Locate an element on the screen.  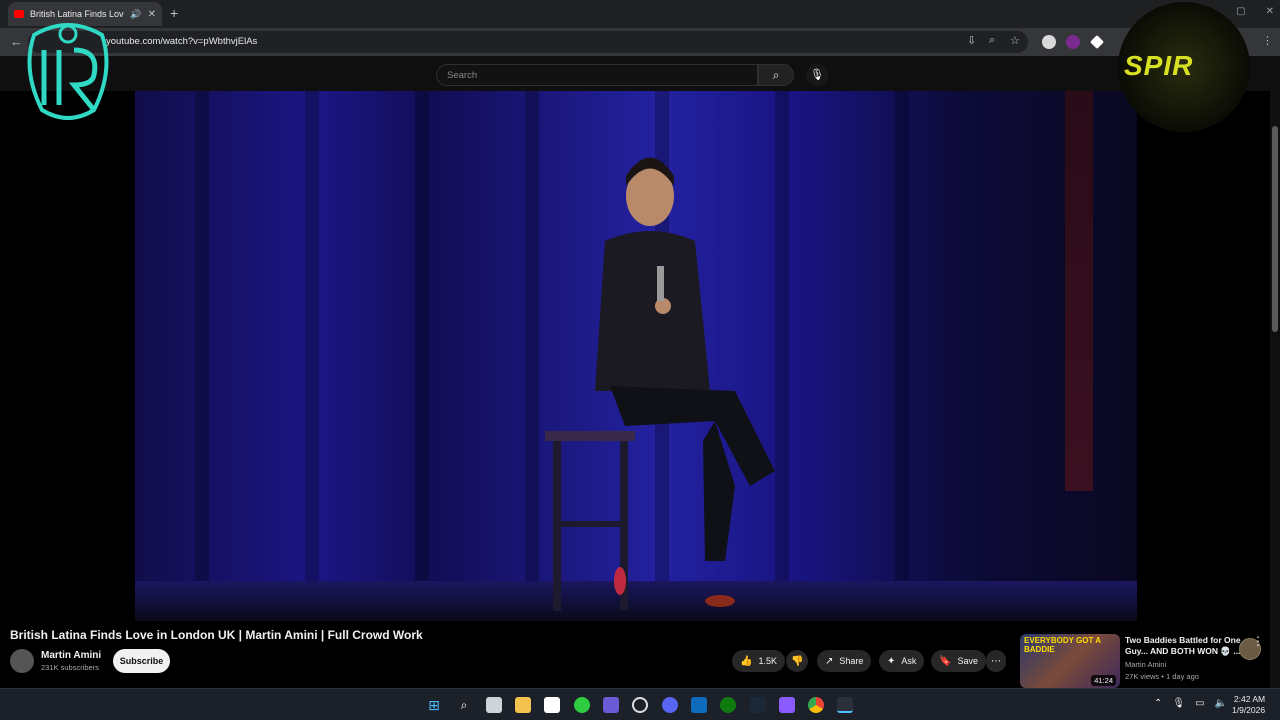
like-count: 1.5K is located at coordinates (767, 661).